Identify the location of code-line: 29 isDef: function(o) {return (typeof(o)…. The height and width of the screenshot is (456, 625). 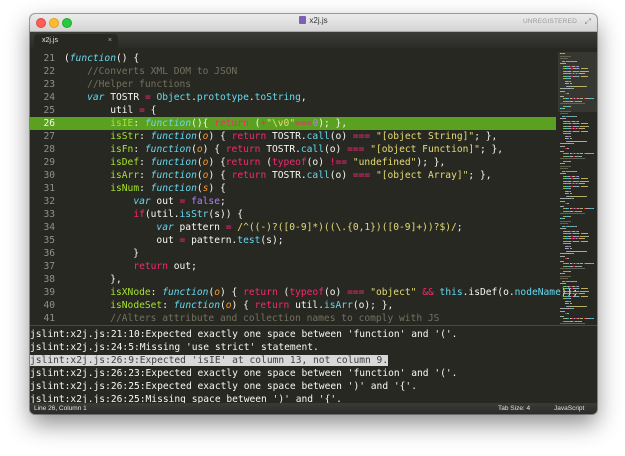
(293, 162).